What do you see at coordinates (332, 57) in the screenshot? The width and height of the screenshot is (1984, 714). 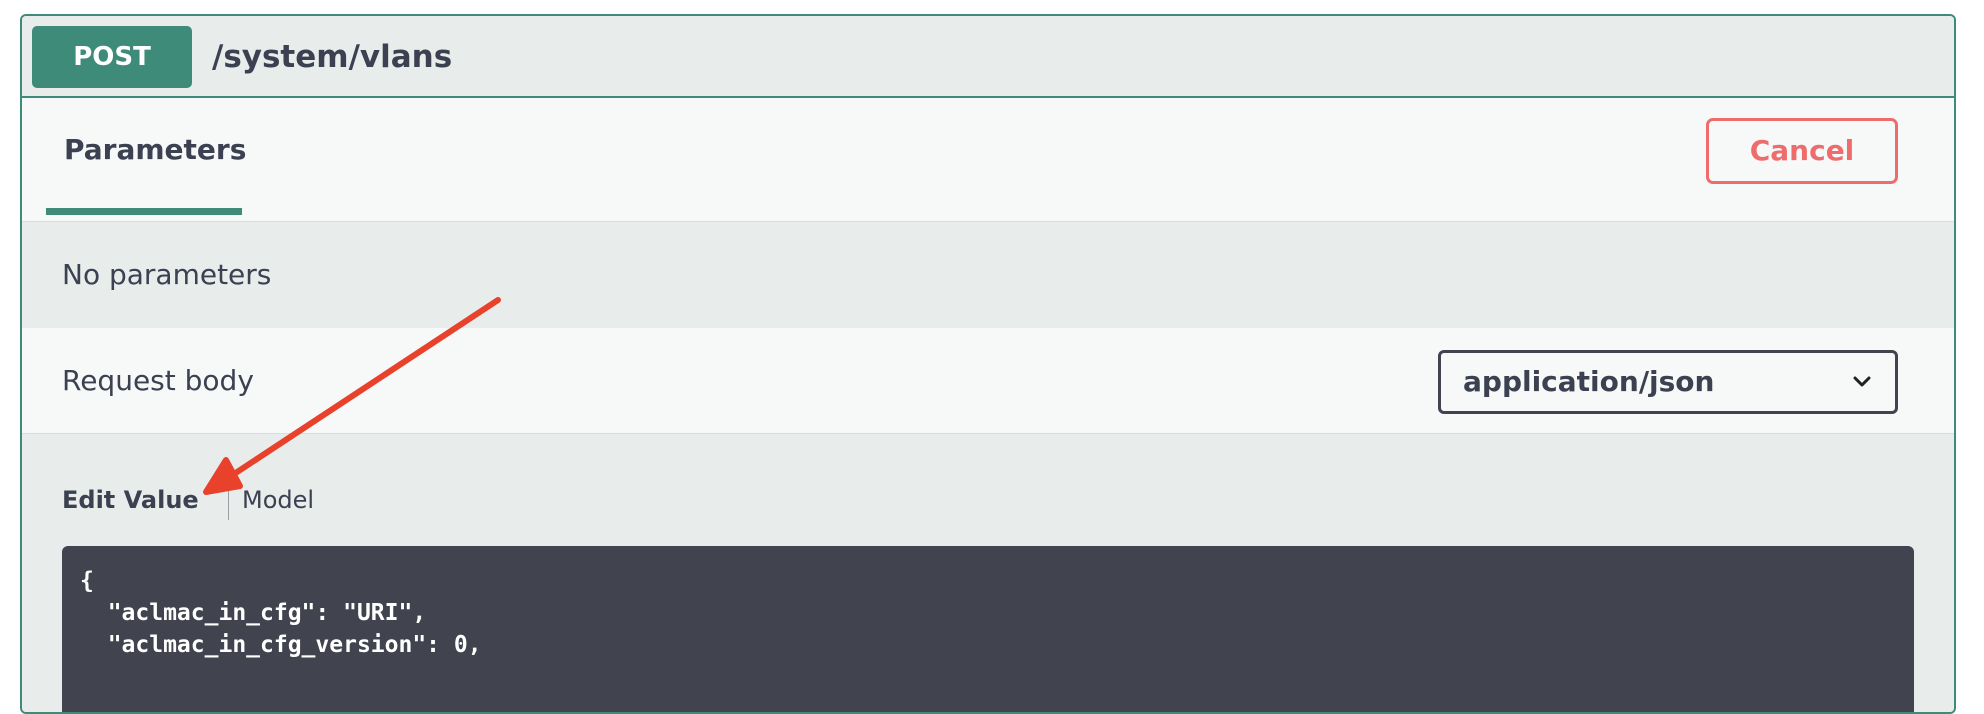 I see `endpoint-path: /system/vlans` at bounding box center [332, 57].